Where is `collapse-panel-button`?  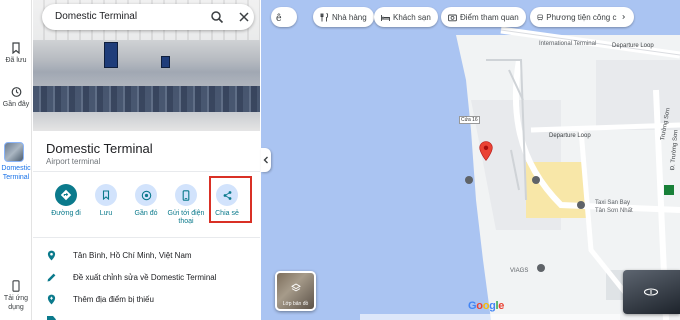
collapse-panel-button is located at coordinates (266, 160).